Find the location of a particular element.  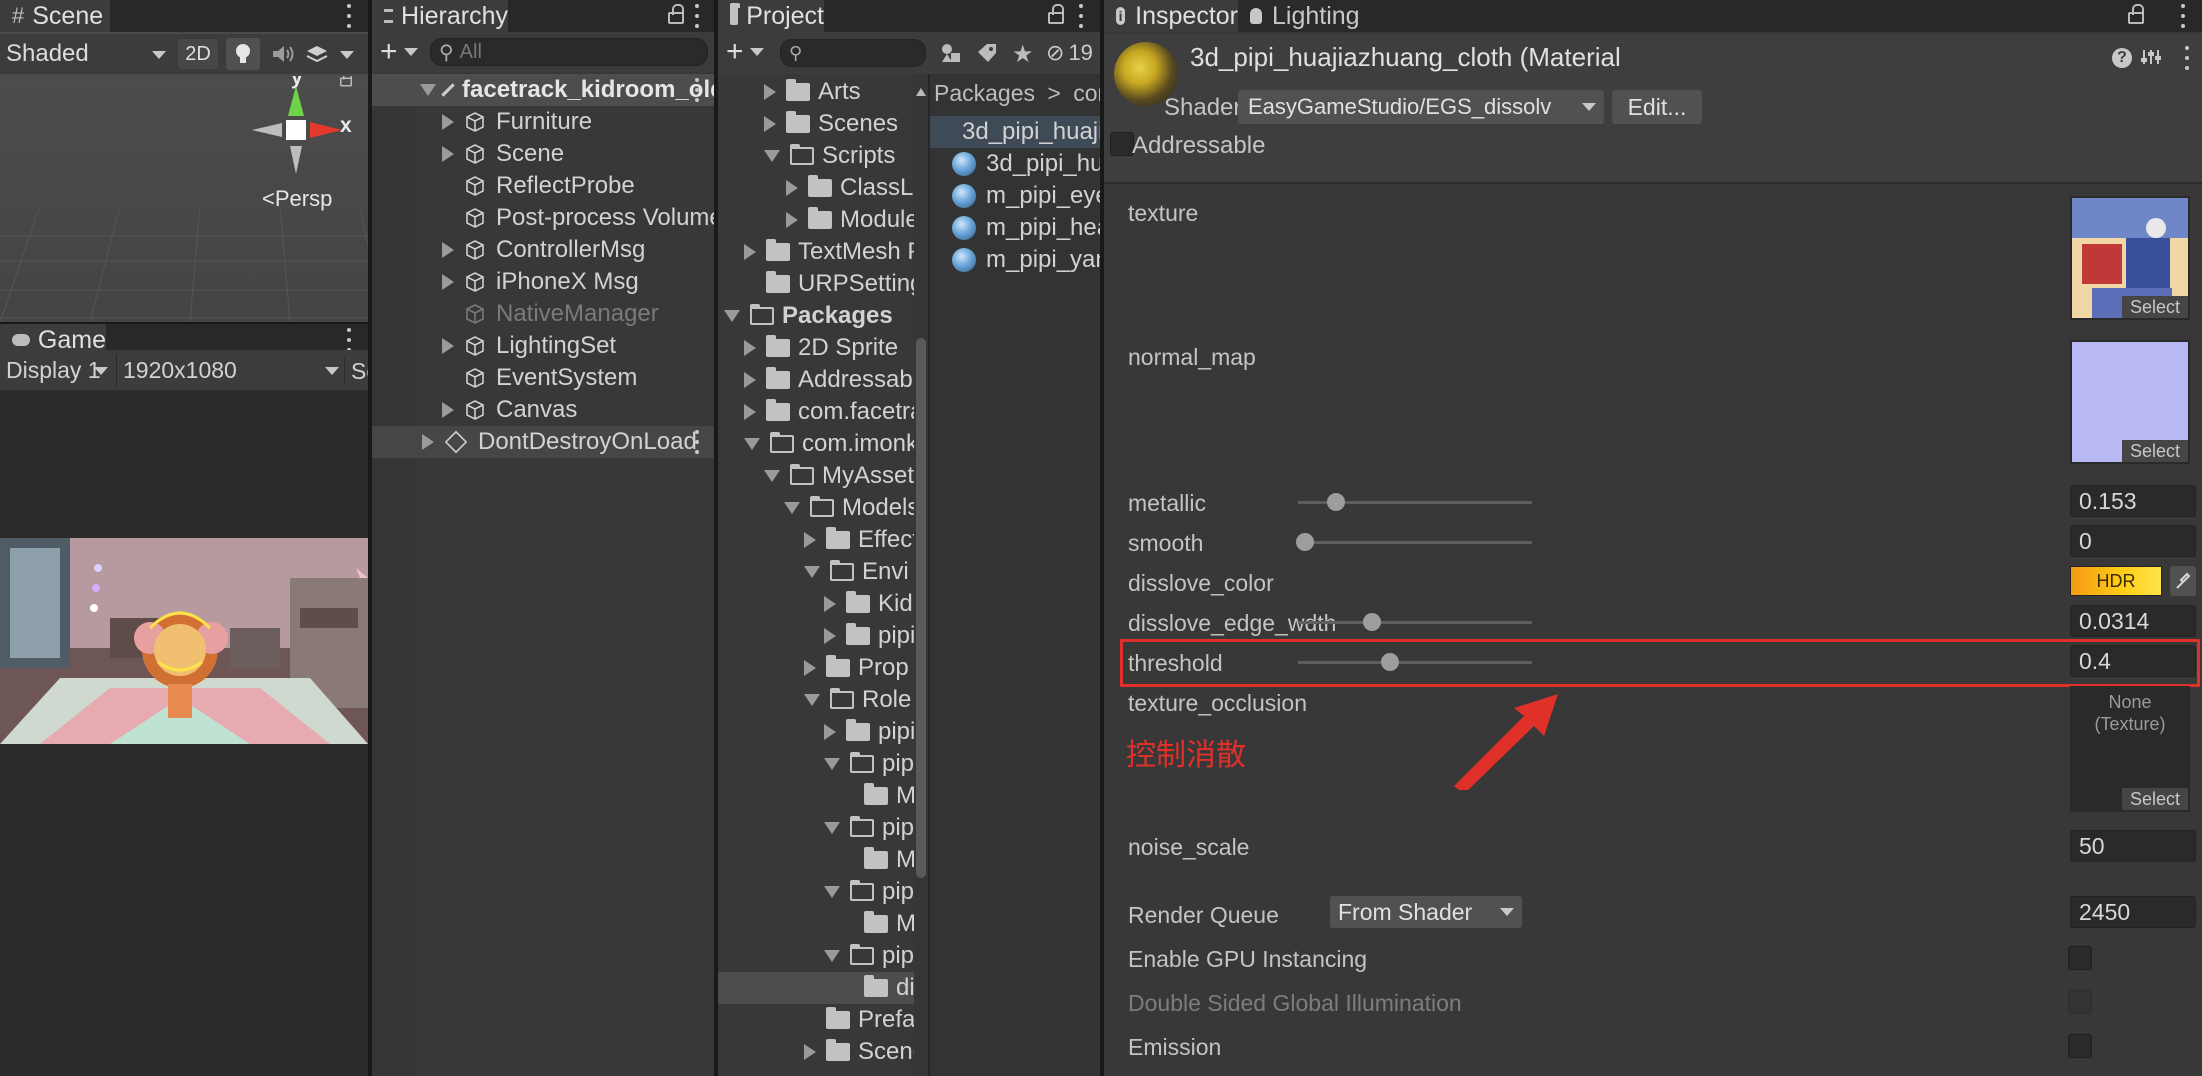

shading-mode-dropdown: Shaded is located at coordinates (88, 54).